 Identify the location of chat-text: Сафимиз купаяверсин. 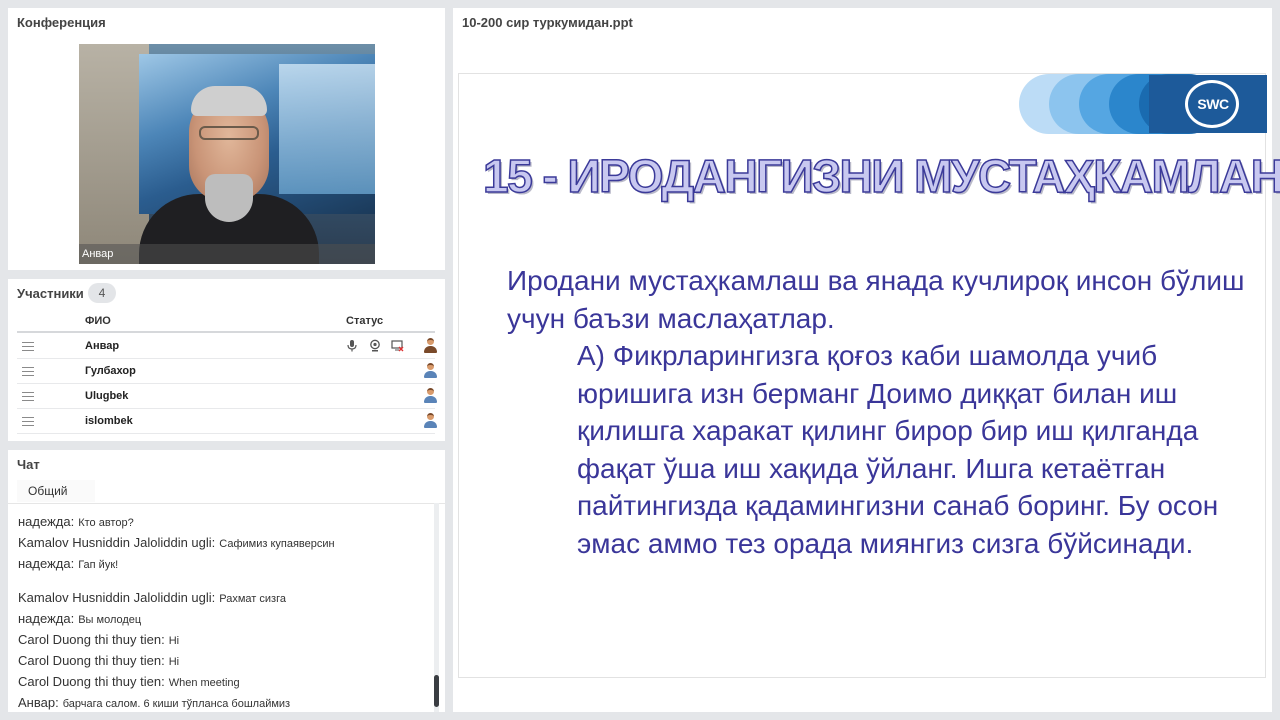
(277, 544).